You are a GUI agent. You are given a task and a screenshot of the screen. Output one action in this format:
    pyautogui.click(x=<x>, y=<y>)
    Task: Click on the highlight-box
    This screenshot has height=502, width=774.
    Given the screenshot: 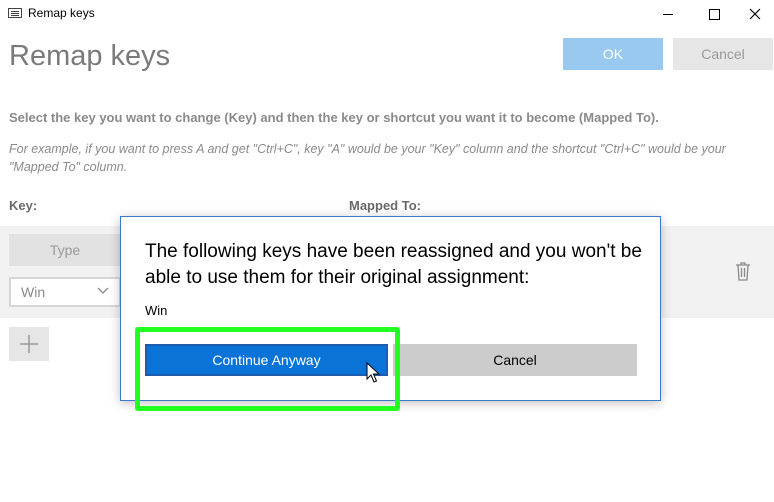 What is the action you would take?
    pyautogui.click(x=267, y=369)
    